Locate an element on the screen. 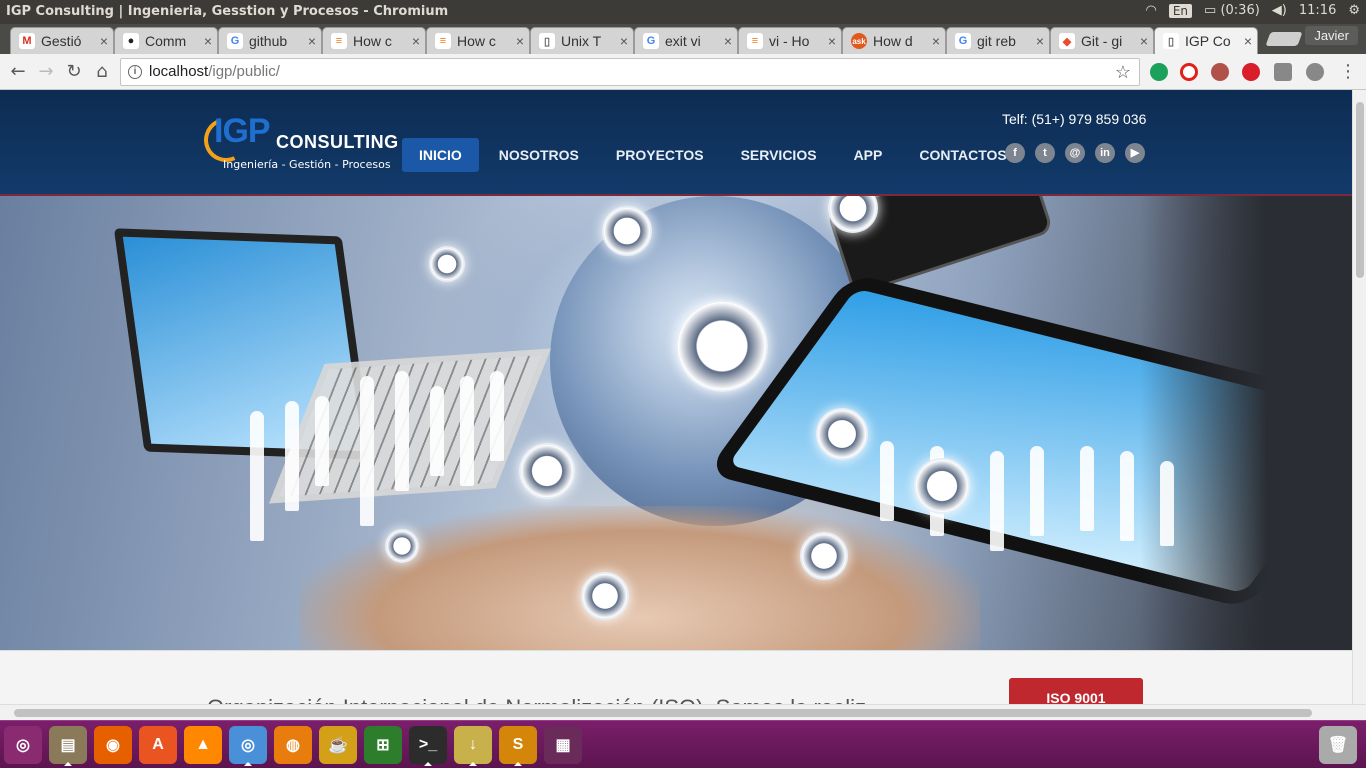 The image size is (1366, 768). reload-icon: ↻ is located at coordinates (74, 72).